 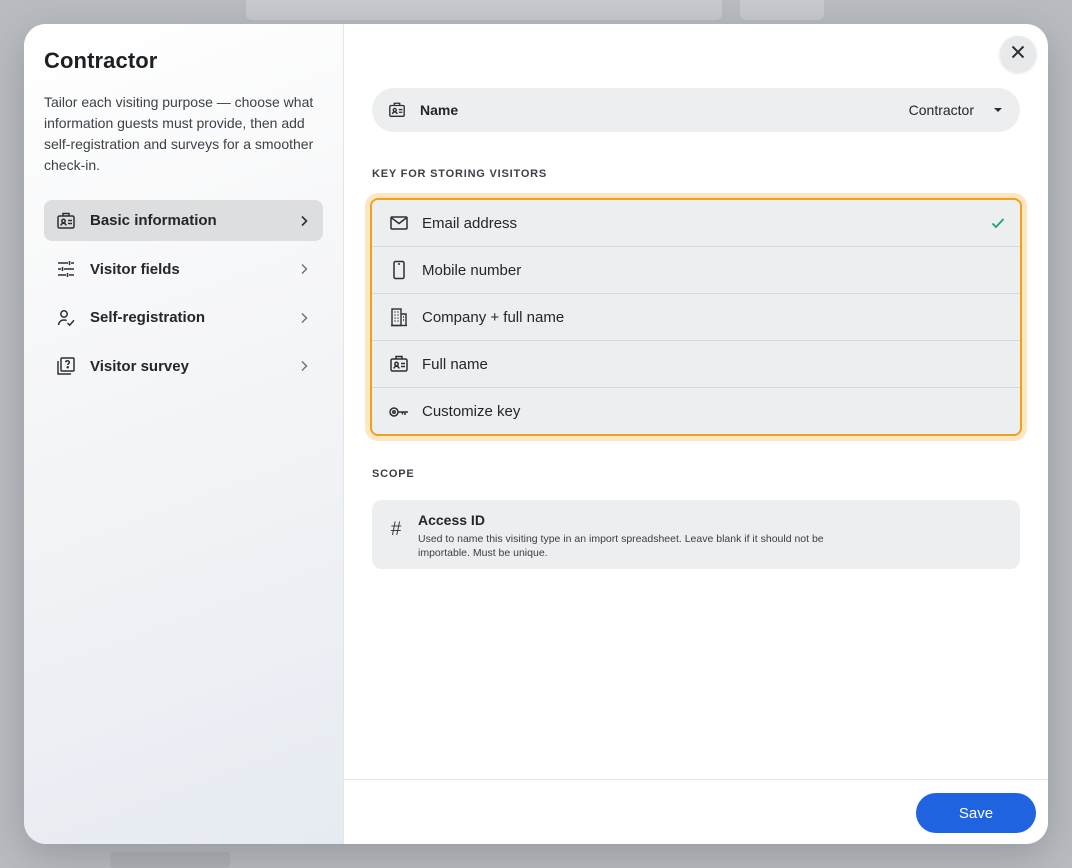 I want to click on sidebar-item-basic-information: Basic information, so click(x=183, y=220).